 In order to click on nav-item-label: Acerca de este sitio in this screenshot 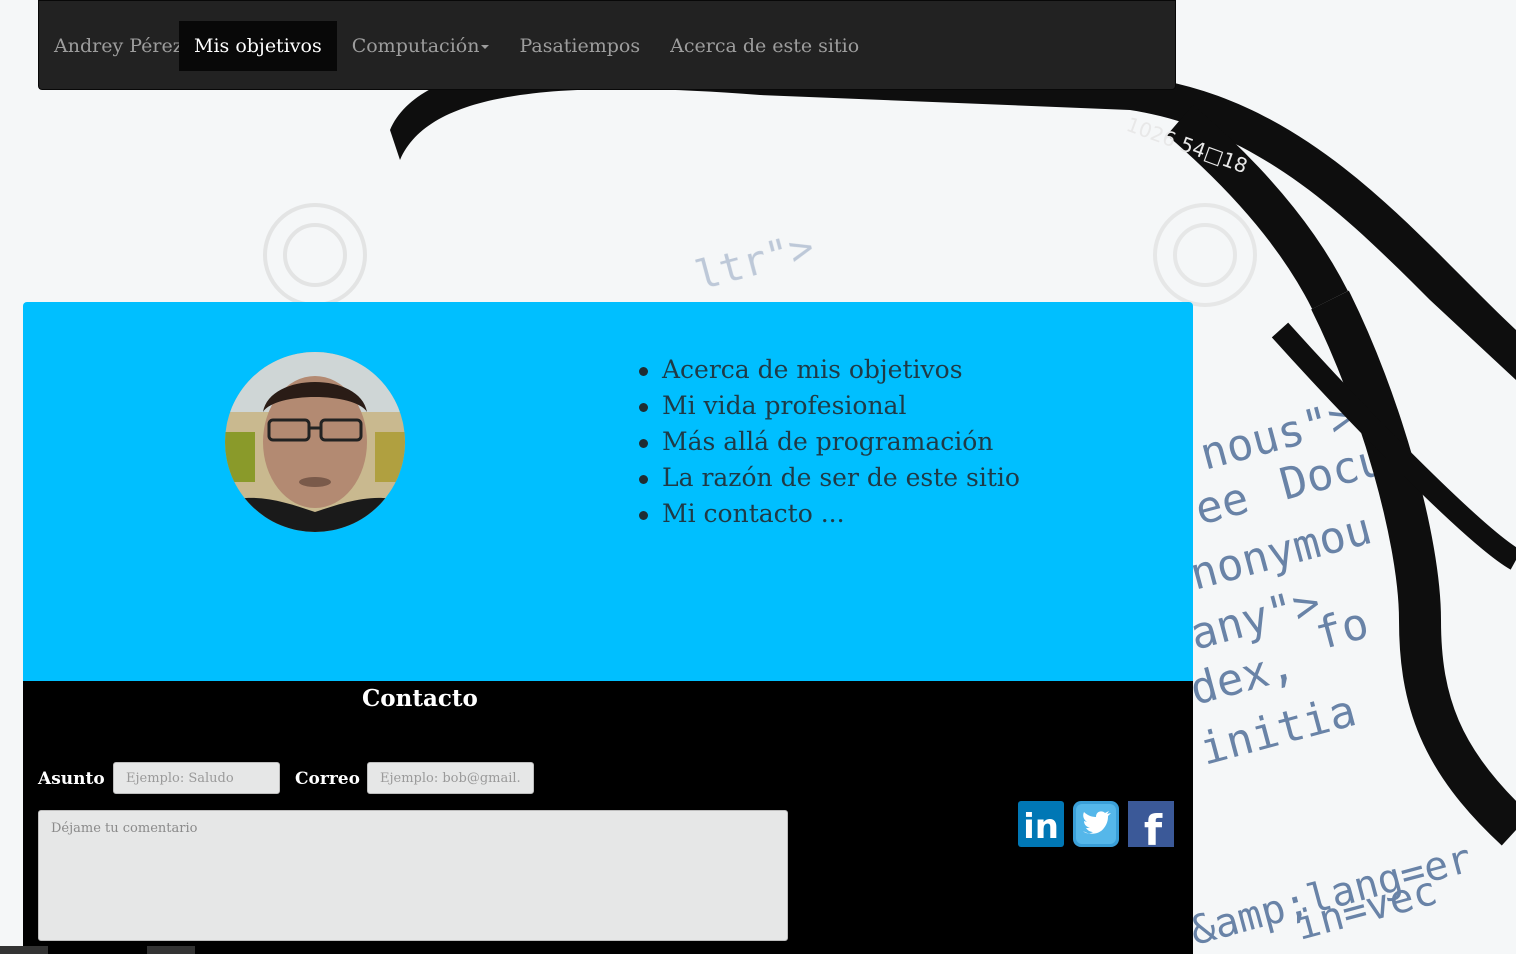, I will do `click(765, 46)`.